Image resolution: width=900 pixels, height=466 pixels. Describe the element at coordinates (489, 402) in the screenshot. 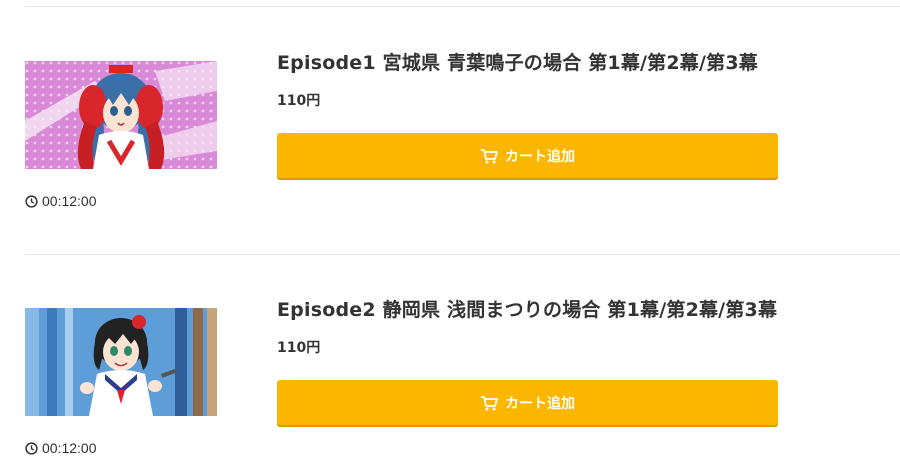

I see `cart-icon` at that location.